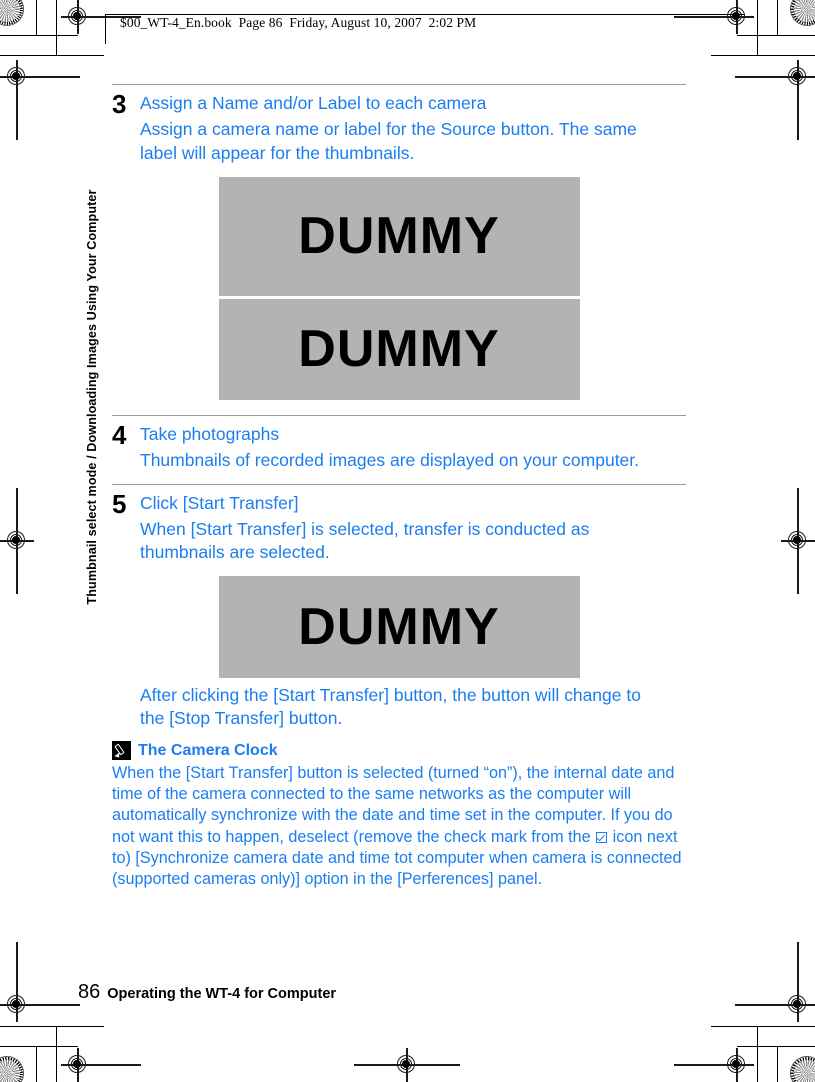 The image size is (815, 1082). I want to click on registration-target-bottom-right, so click(714, 1065).